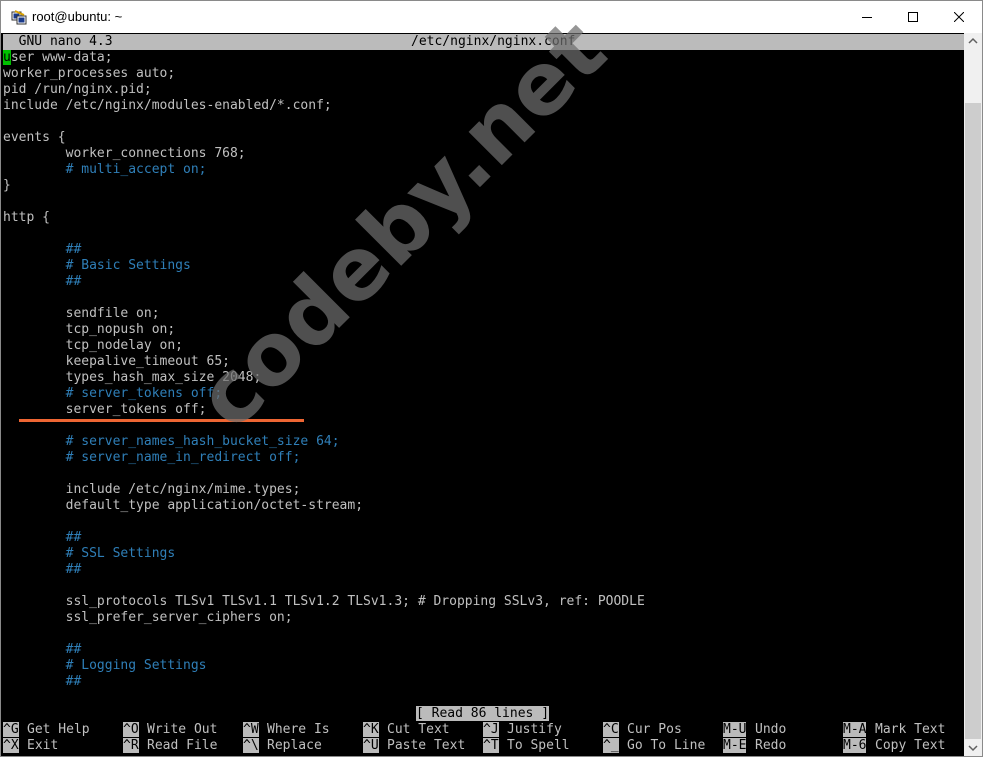  I want to click on chevron-up-icon, so click(973, 40).